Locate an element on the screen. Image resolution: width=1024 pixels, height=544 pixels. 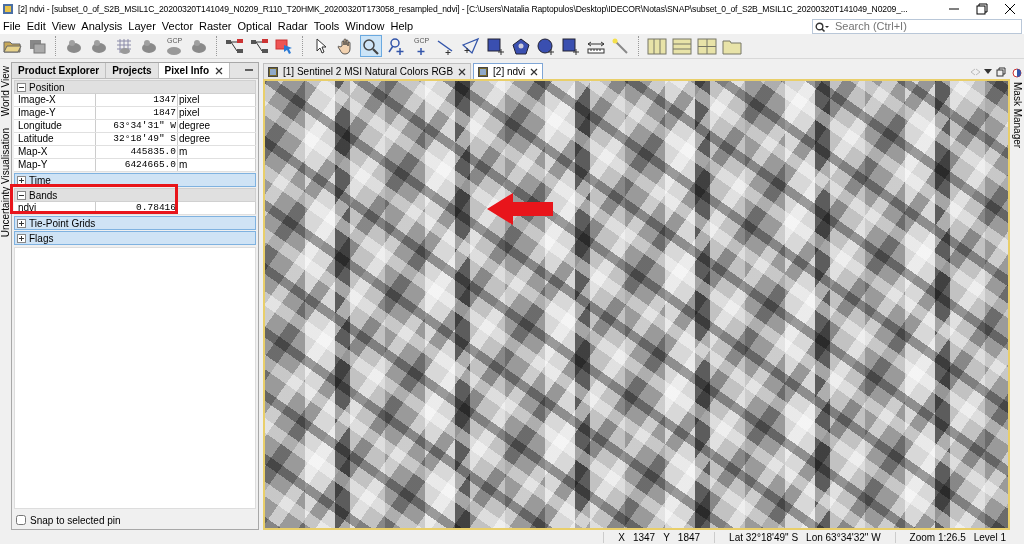
document-tab: [2] ndvi is located at coordinates (508, 71).